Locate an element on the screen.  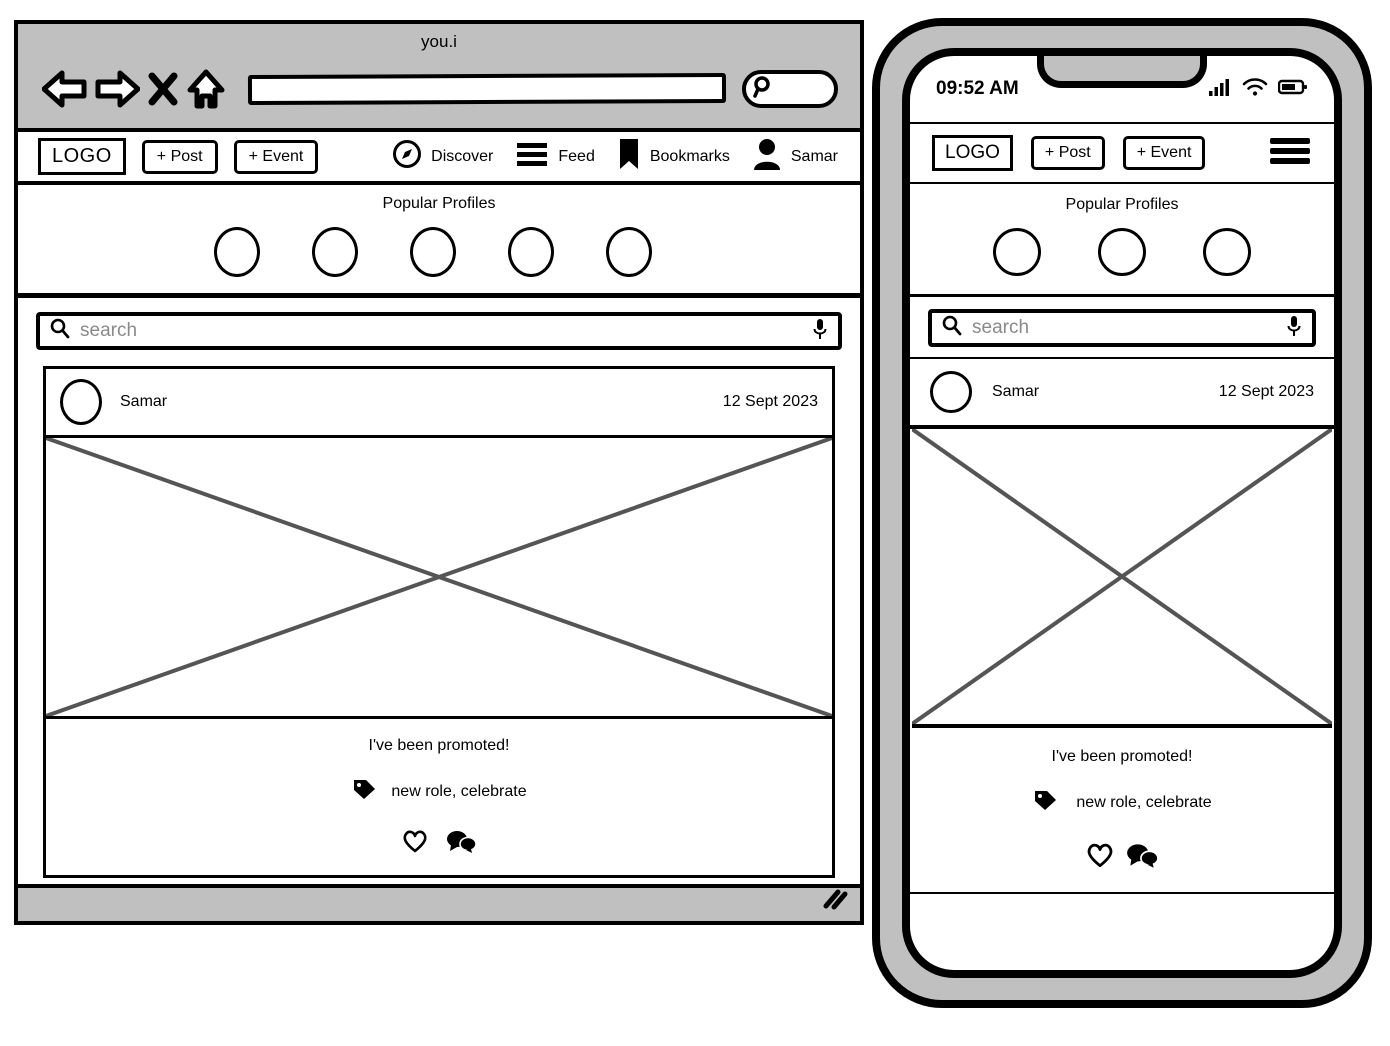
app-navigation-bar: LOGO + Post + Event Discover Feed Bookma is located at coordinates (439, 158).